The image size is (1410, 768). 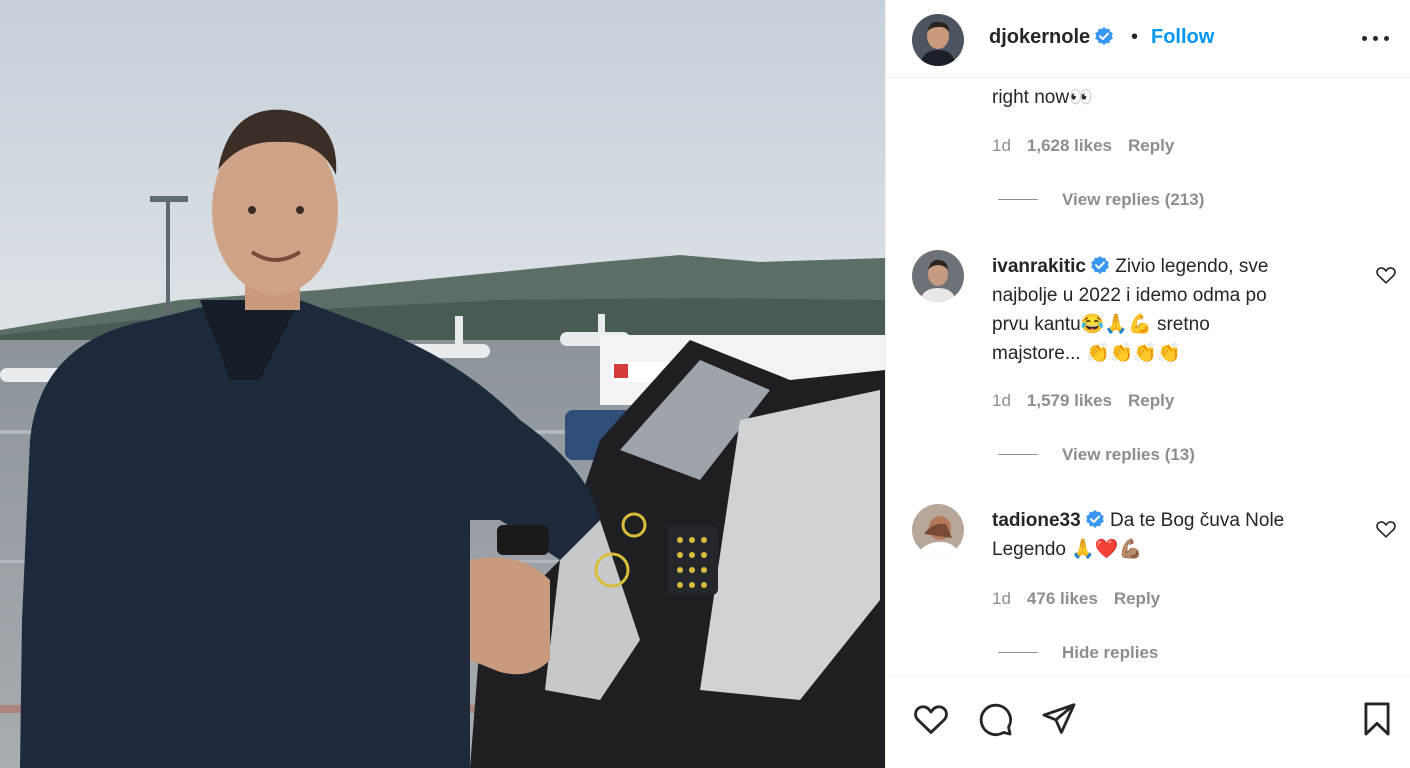 I want to click on author-username: djokernole, so click(x=1051, y=37).